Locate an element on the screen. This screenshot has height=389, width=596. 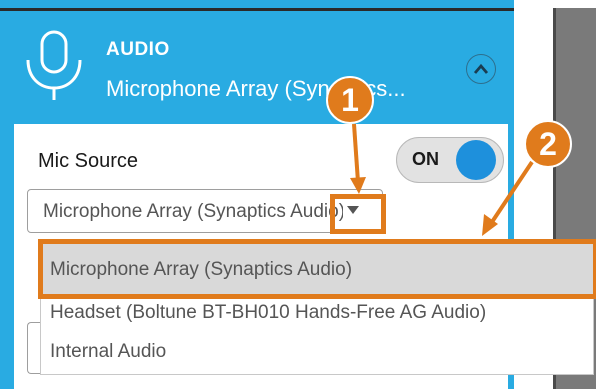
collapse-button is located at coordinates (481, 69).